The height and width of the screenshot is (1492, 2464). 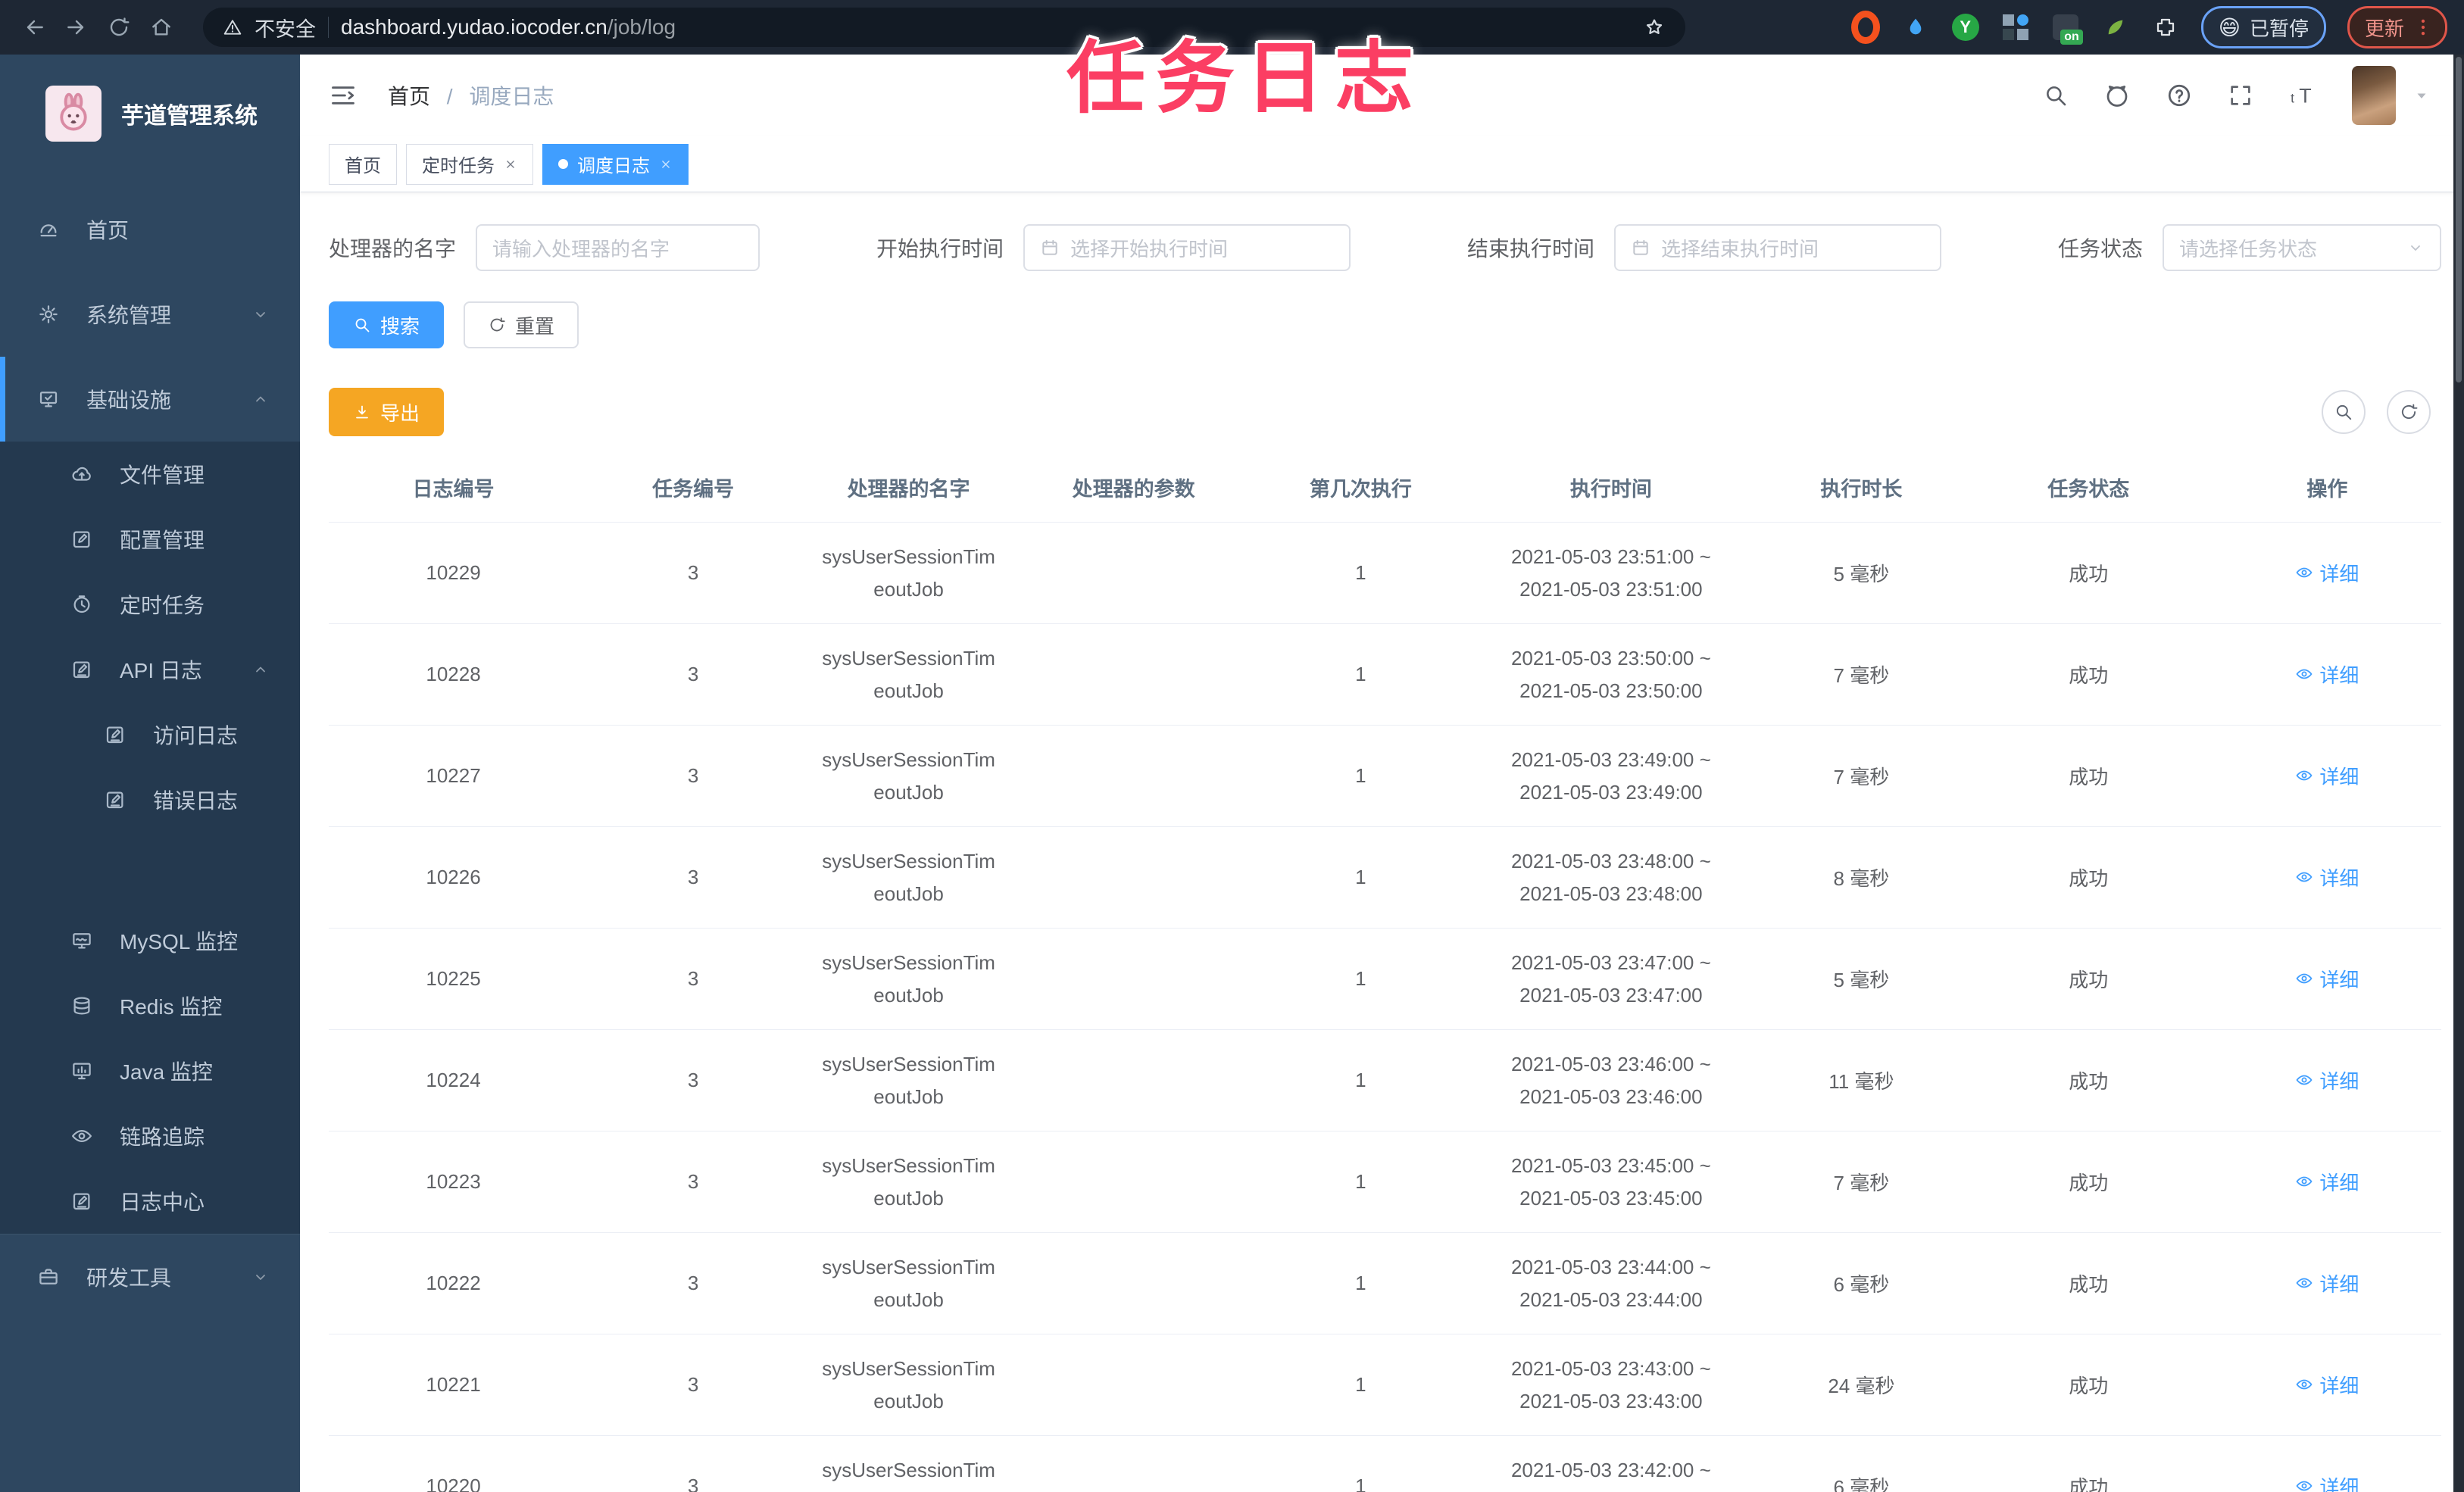 I want to click on handler-name-input: 请输入处理器的名字, so click(x=618, y=248).